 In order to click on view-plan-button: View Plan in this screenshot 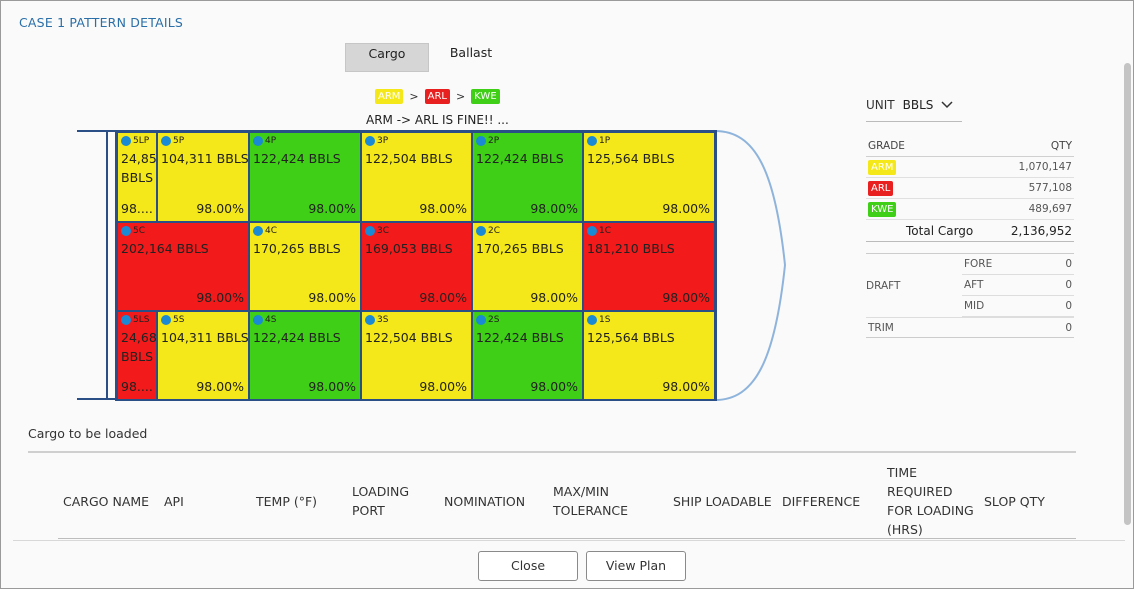, I will do `click(636, 566)`.